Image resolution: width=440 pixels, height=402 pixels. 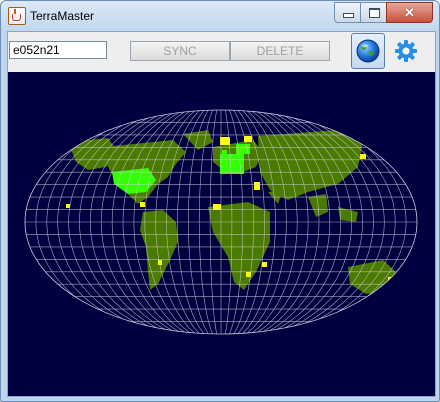 I want to click on maximize-icon, so click(x=374, y=12).